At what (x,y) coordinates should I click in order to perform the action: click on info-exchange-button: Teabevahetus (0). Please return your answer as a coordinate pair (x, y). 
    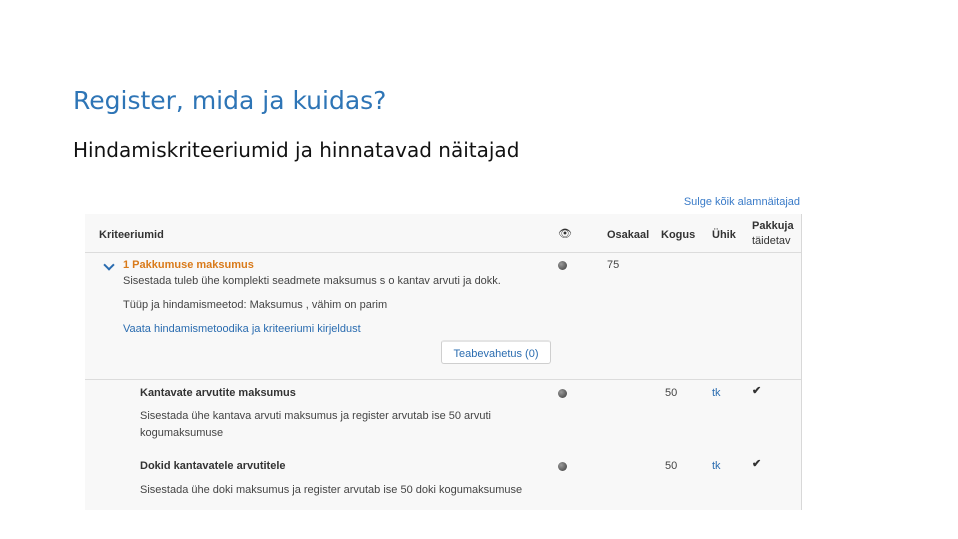
    Looking at the image, I should click on (496, 352).